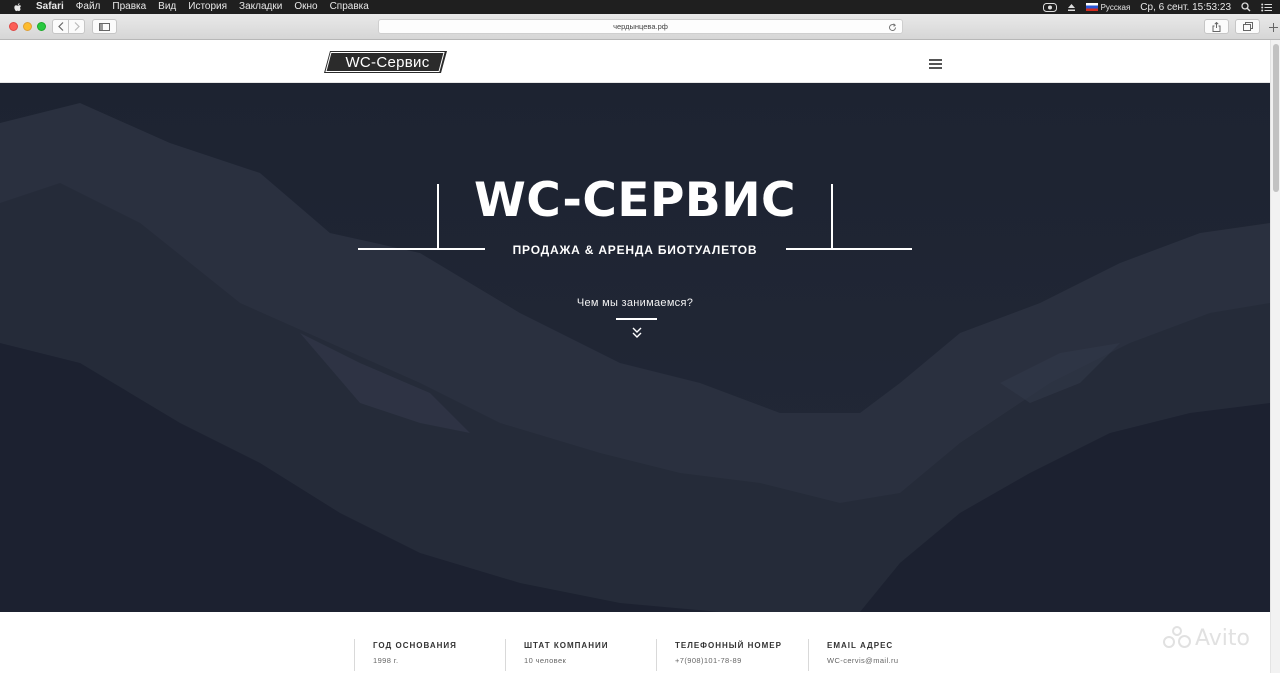 This screenshot has height=673, width=1280. What do you see at coordinates (832, 216) in the screenshot?
I see `title-bracket-right-vertical` at bounding box center [832, 216].